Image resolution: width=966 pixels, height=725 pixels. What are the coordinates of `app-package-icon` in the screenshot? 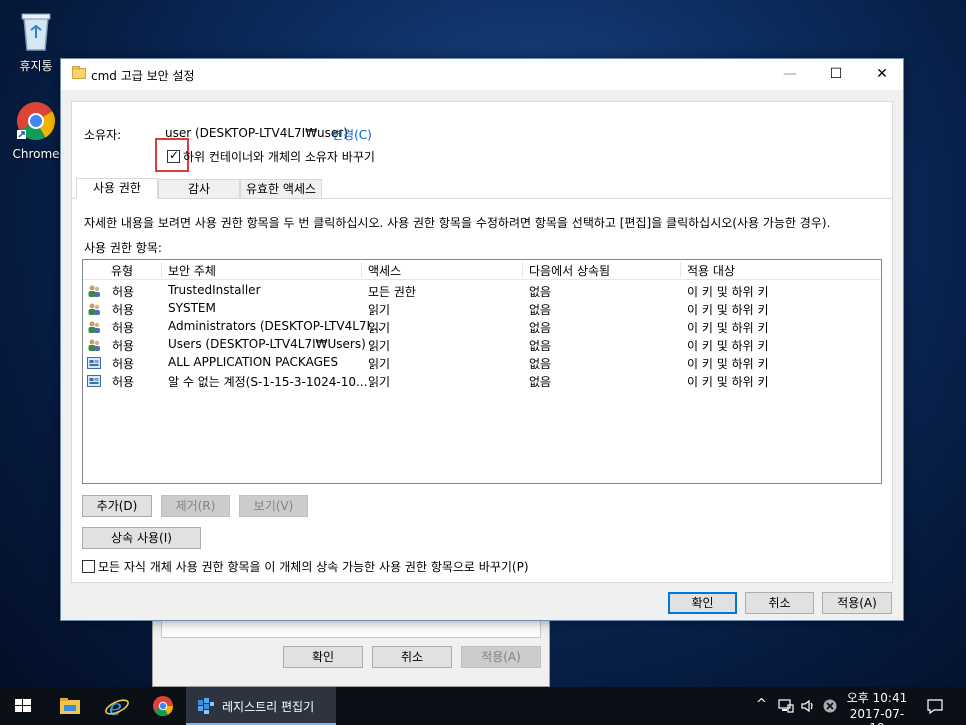 It's located at (94, 381).